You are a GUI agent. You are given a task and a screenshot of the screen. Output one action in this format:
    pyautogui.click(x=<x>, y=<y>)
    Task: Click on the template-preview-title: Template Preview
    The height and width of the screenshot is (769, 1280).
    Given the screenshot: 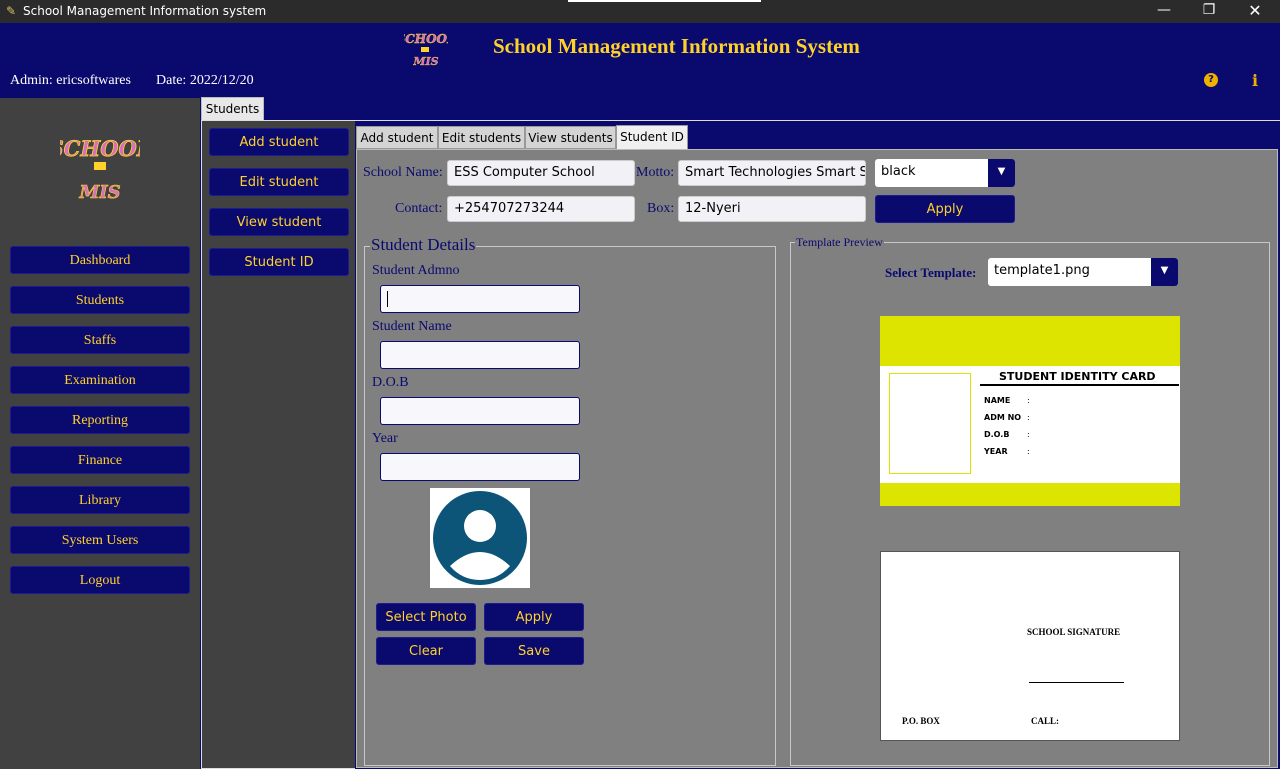 What is the action you would take?
    pyautogui.click(x=839, y=242)
    